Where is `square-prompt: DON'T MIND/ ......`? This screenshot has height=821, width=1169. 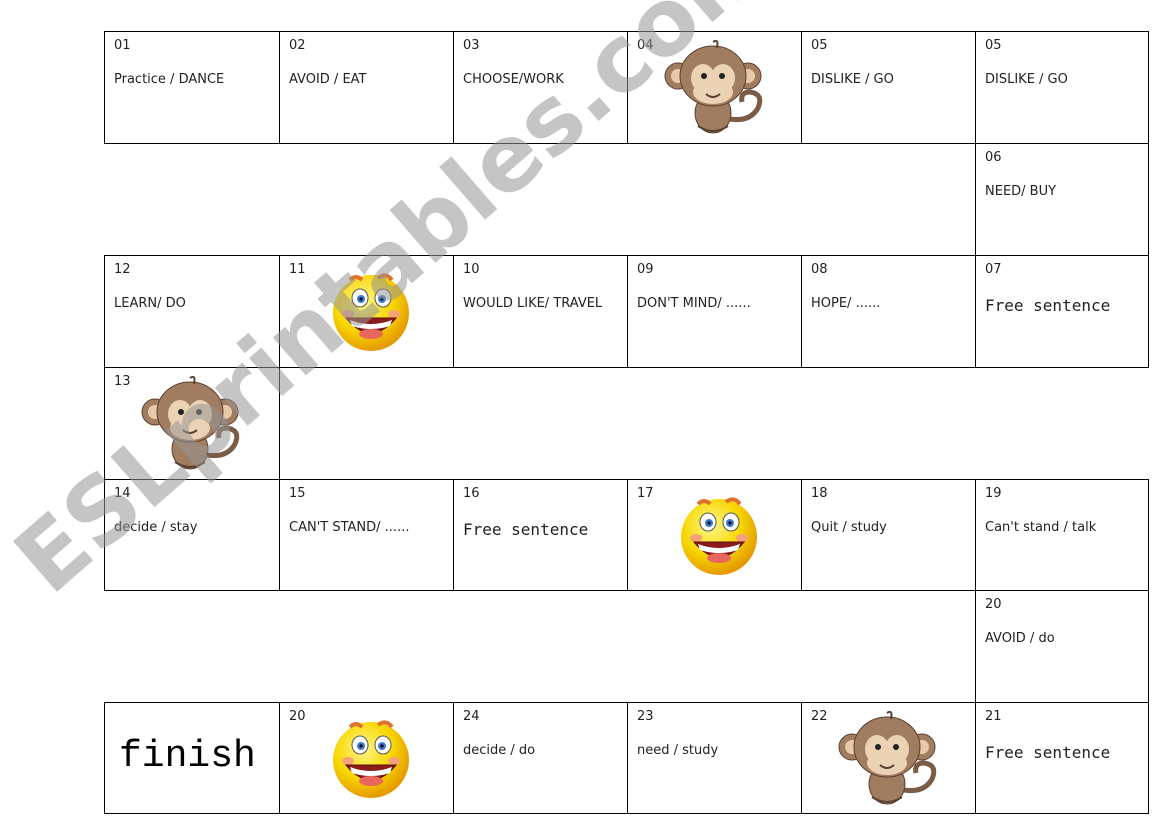
square-prompt: DON'T MIND/ ...... is located at coordinates (694, 303).